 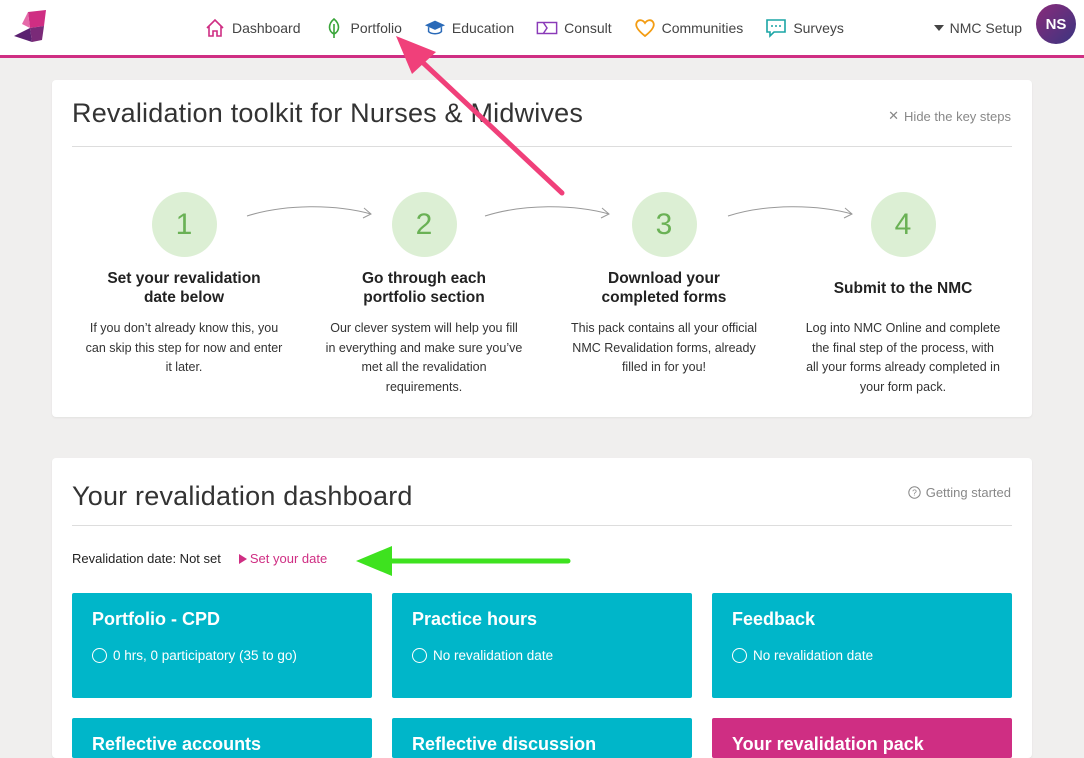 What do you see at coordinates (903, 224) in the screenshot?
I see `step-number: 4` at bounding box center [903, 224].